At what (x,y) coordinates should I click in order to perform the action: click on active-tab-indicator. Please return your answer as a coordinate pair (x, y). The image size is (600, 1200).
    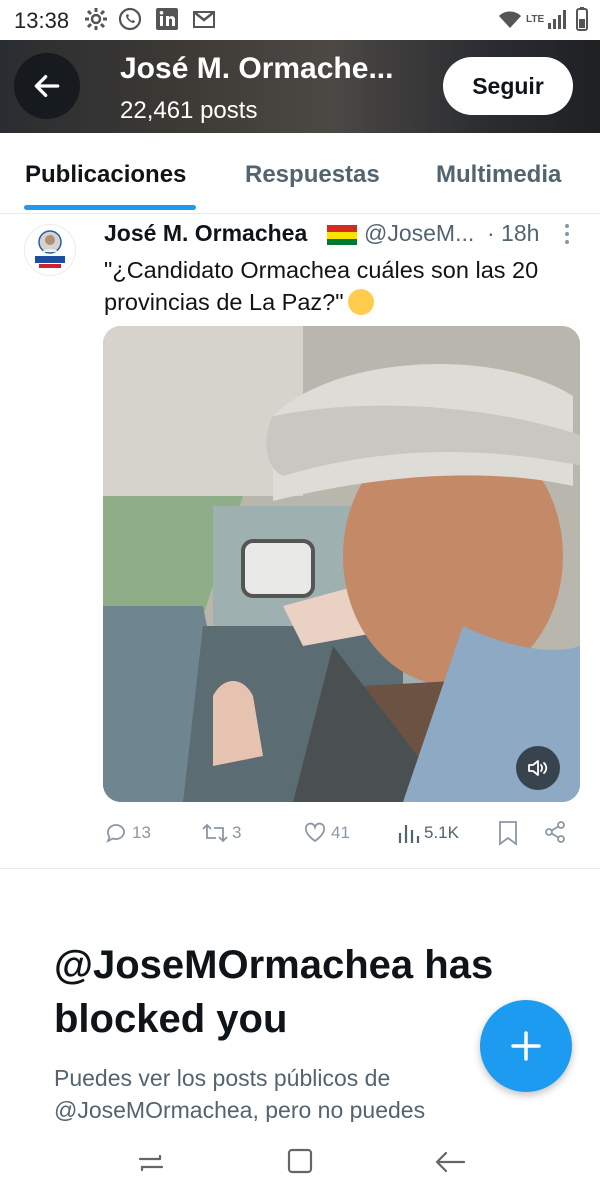
    Looking at the image, I should click on (110, 207).